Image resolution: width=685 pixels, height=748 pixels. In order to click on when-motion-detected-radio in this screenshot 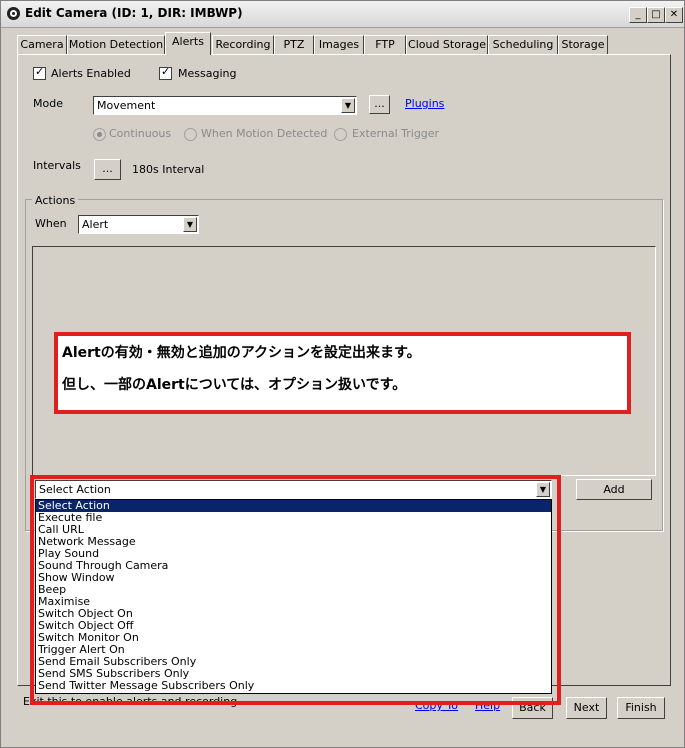, I will do `click(190, 134)`.